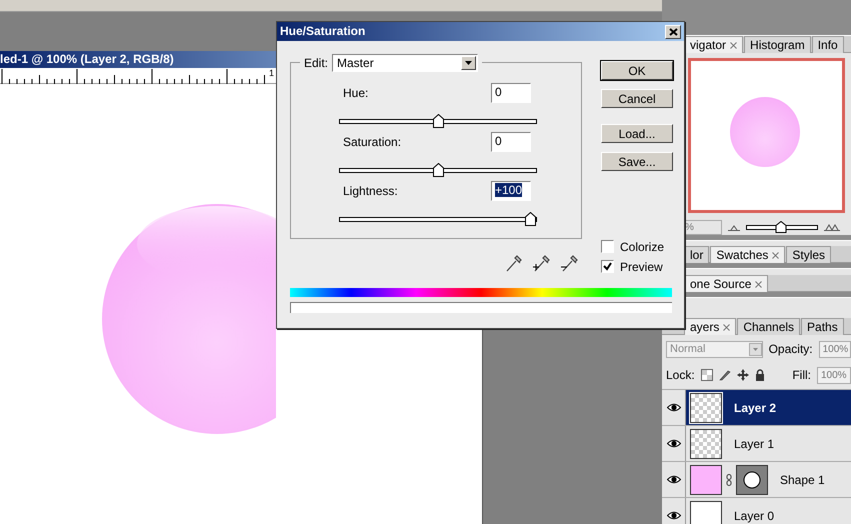  Describe the element at coordinates (768, 326) in the screenshot. I see `panel-tab: Channels` at that location.